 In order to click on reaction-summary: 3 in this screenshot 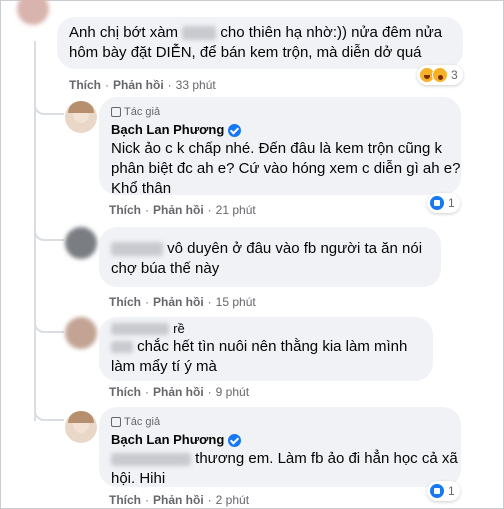, I will do `click(440, 75)`.